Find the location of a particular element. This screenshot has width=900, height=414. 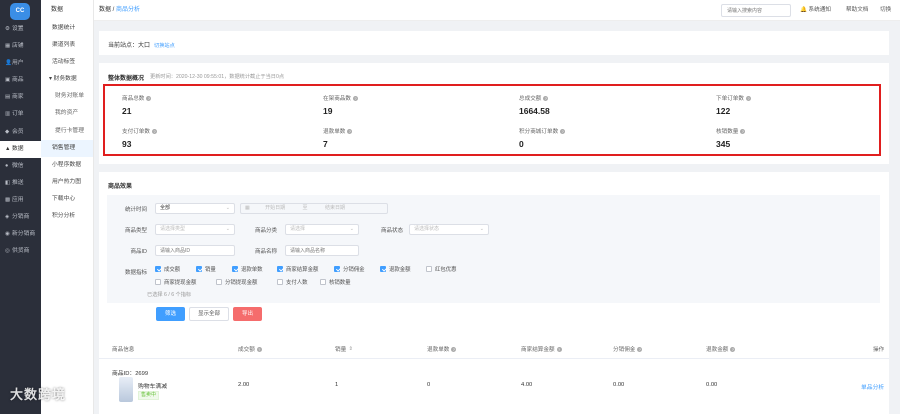

nav-item-12: ◉ 新分销商 is located at coordinates (20, 234).